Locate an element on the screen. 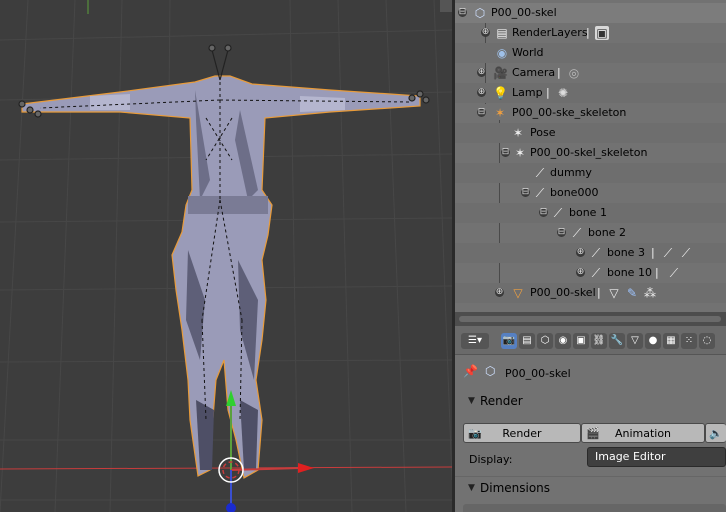 The height and width of the screenshot is (512, 726). outliner-label: dummy is located at coordinates (571, 172).